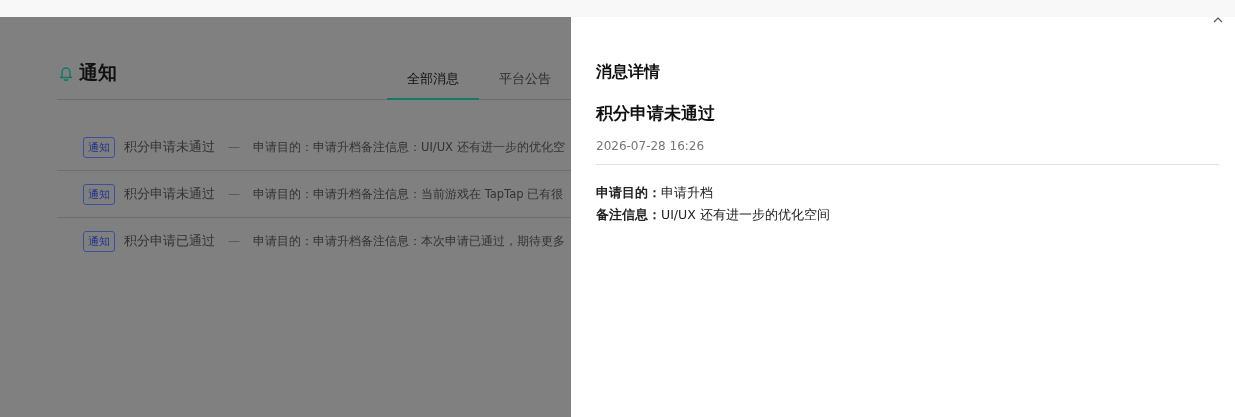 This screenshot has height=417, width=1235. Describe the element at coordinates (628, 72) in the screenshot. I see `drawer-heading: 消息详情` at that location.